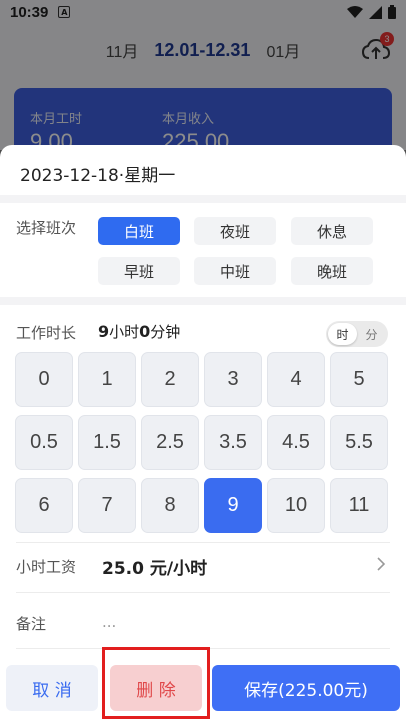 The width and height of the screenshot is (406, 720). What do you see at coordinates (296, 505) in the screenshot?
I see `key-10: 10` at bounding box center [296, 505].